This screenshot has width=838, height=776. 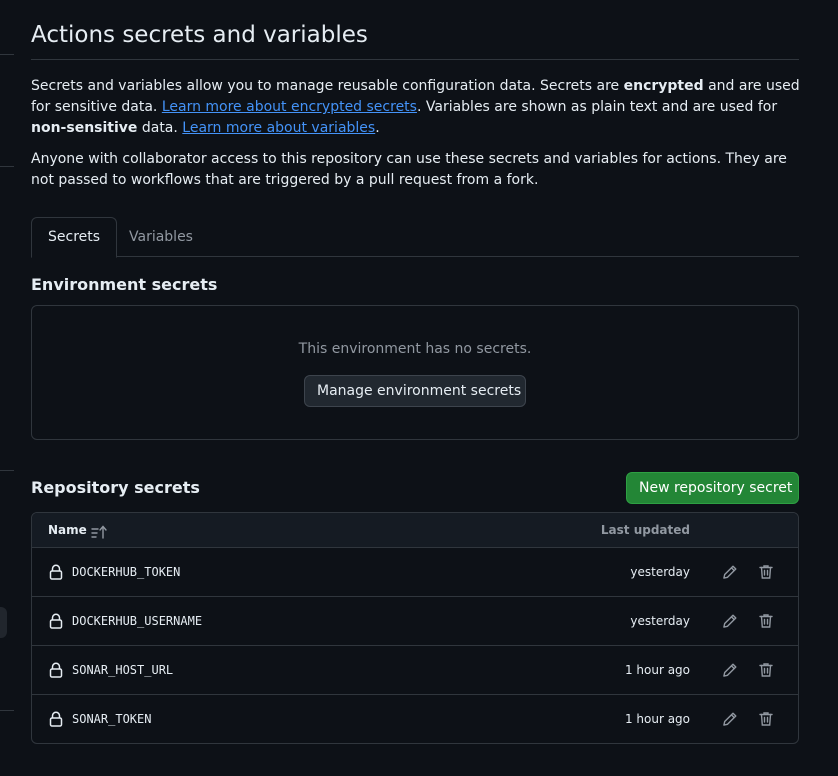 What do you see at coordinates (415, 621) in the screenshot?
I see `table-row: DOCKERHUB_USERNAME yesterday` at bounding box center [415, 621].